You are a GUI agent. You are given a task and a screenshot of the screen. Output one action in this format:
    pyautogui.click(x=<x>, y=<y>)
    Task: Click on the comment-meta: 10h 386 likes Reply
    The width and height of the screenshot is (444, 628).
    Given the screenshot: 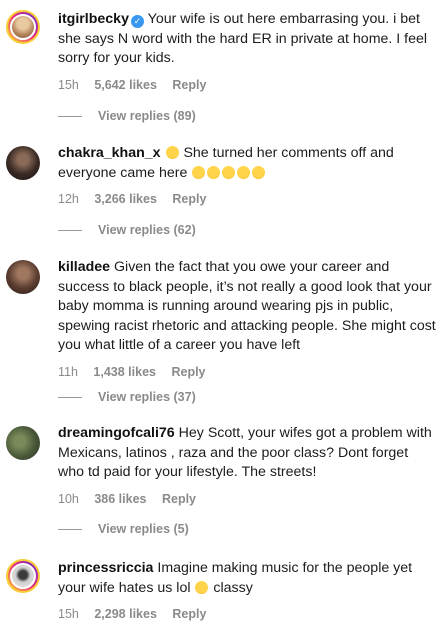 What is the action you would take?
    pyautogui.click(x=248, y=499)
    